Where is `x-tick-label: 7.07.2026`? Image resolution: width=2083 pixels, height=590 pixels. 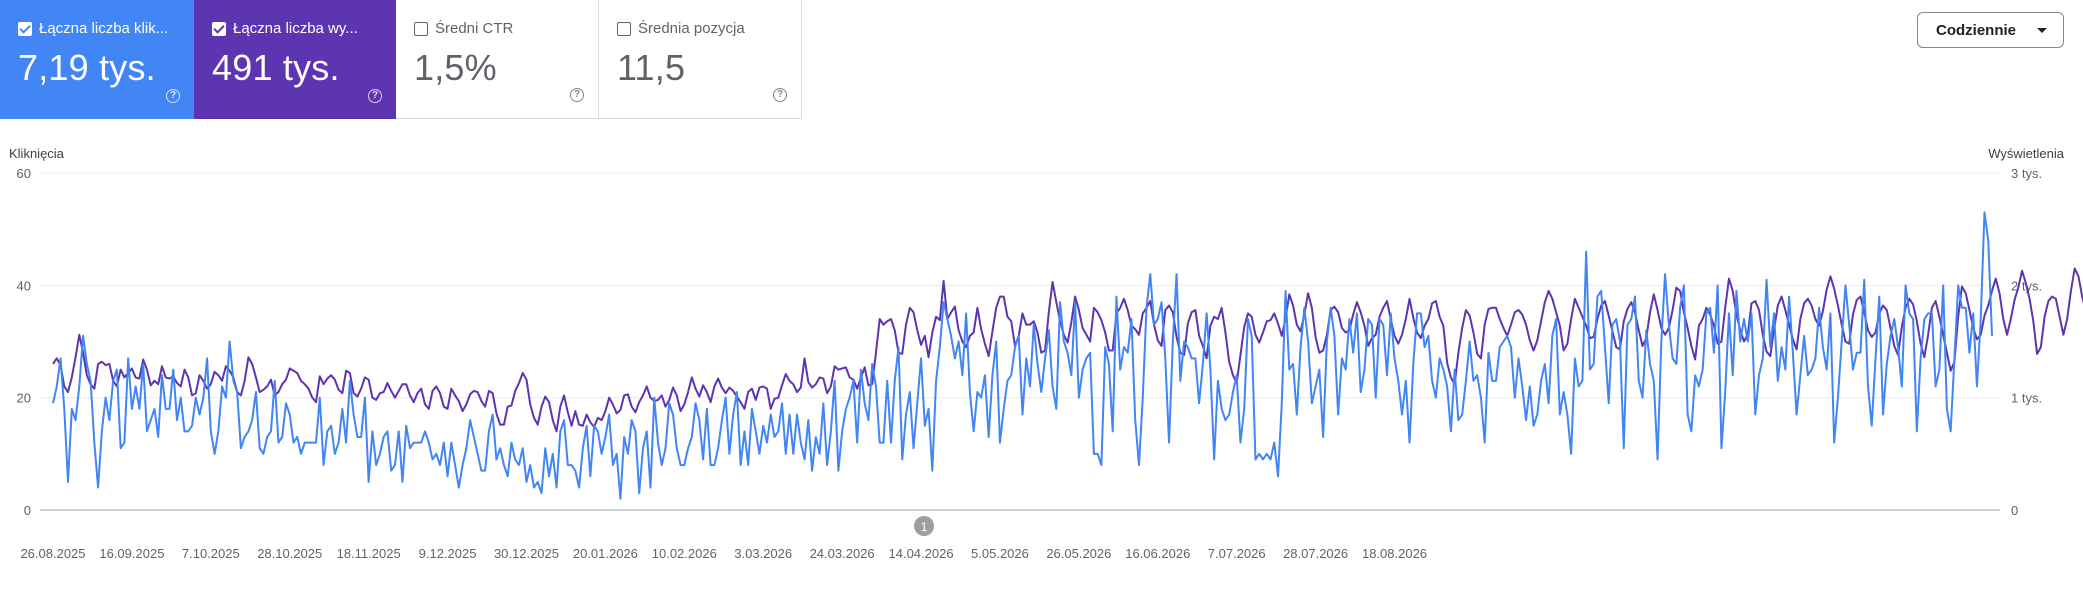
x-tick-label: 7.07.2026 is located at coordinates (1237, 553).